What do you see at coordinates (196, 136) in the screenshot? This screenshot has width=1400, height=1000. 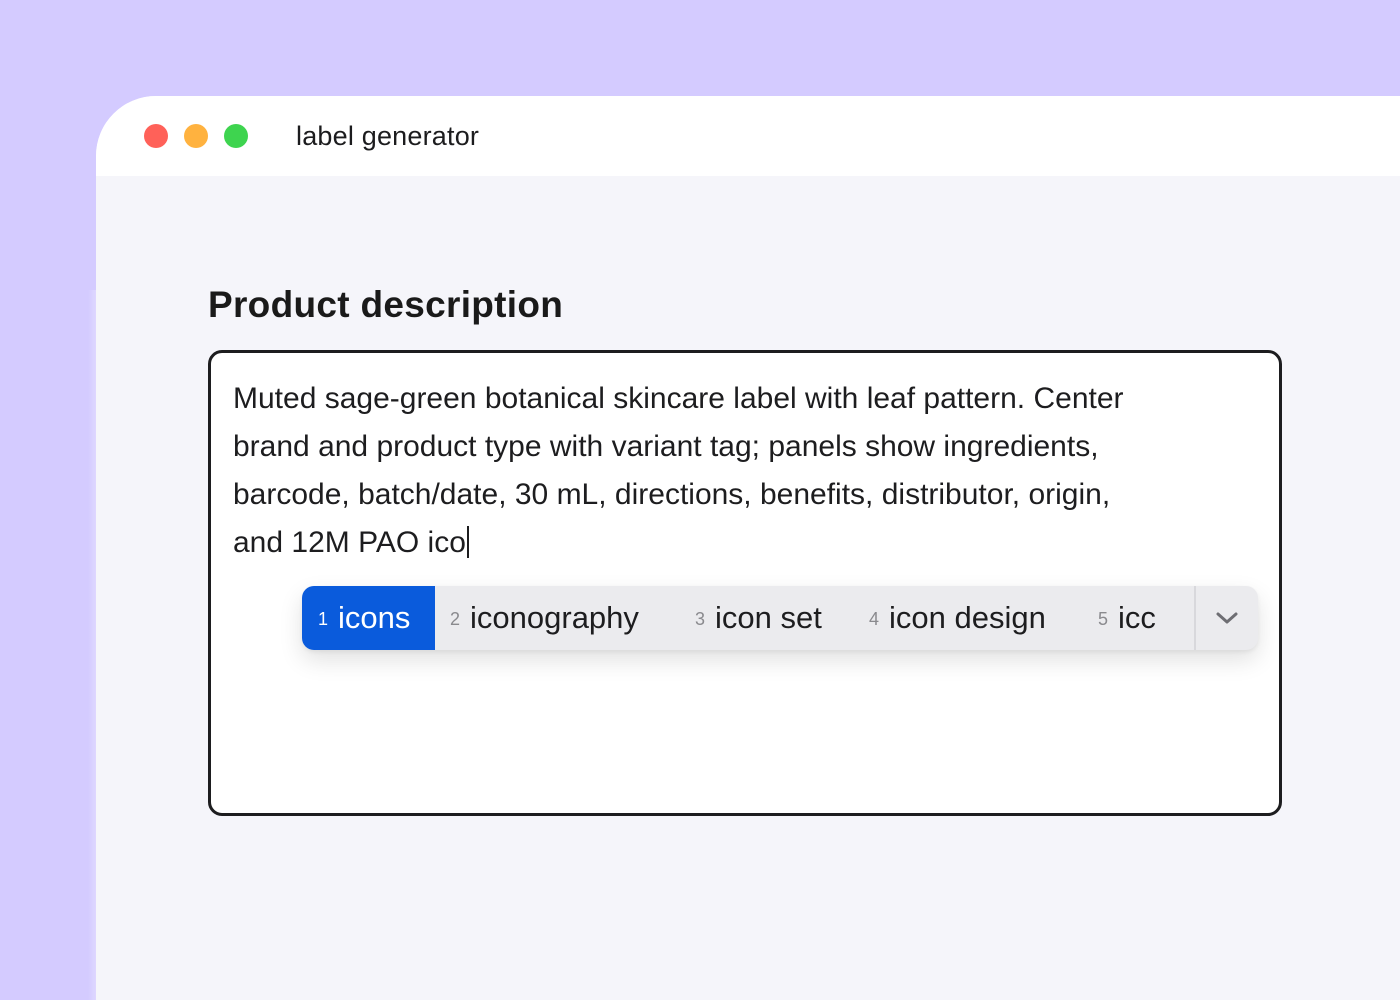 I see `minimize-window-button` at bounding box center [196, 136].